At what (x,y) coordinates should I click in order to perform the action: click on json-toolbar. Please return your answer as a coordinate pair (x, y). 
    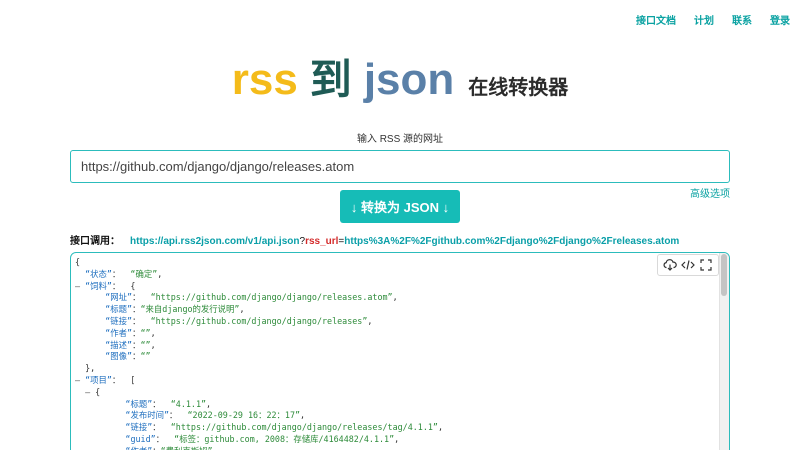
    Looking at the image, I should click on (688, 265).